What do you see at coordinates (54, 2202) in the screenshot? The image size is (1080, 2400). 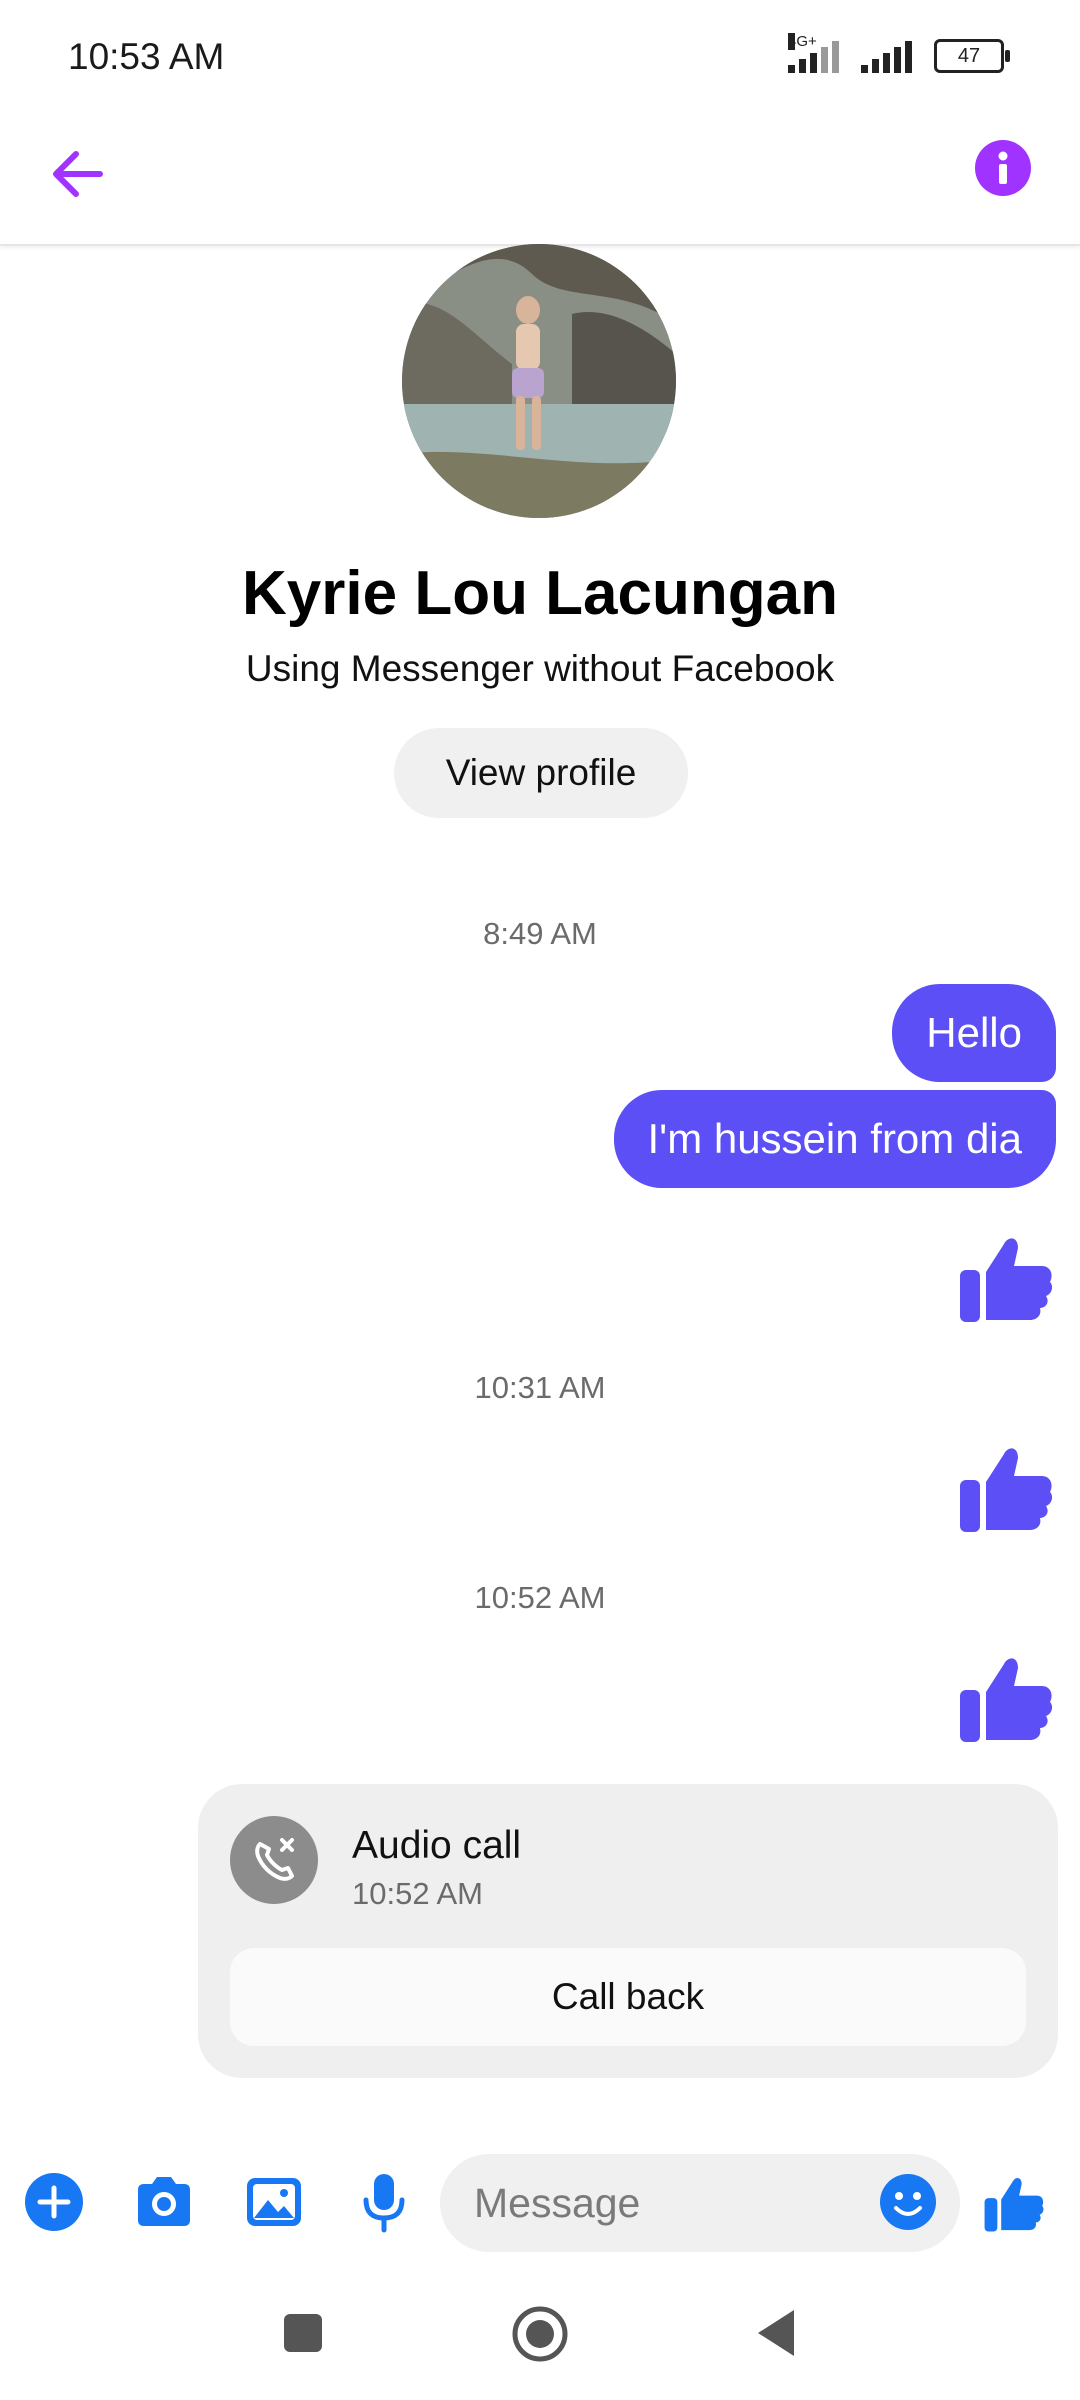 I see `plus-icon` at bounding box center [54, 2202].